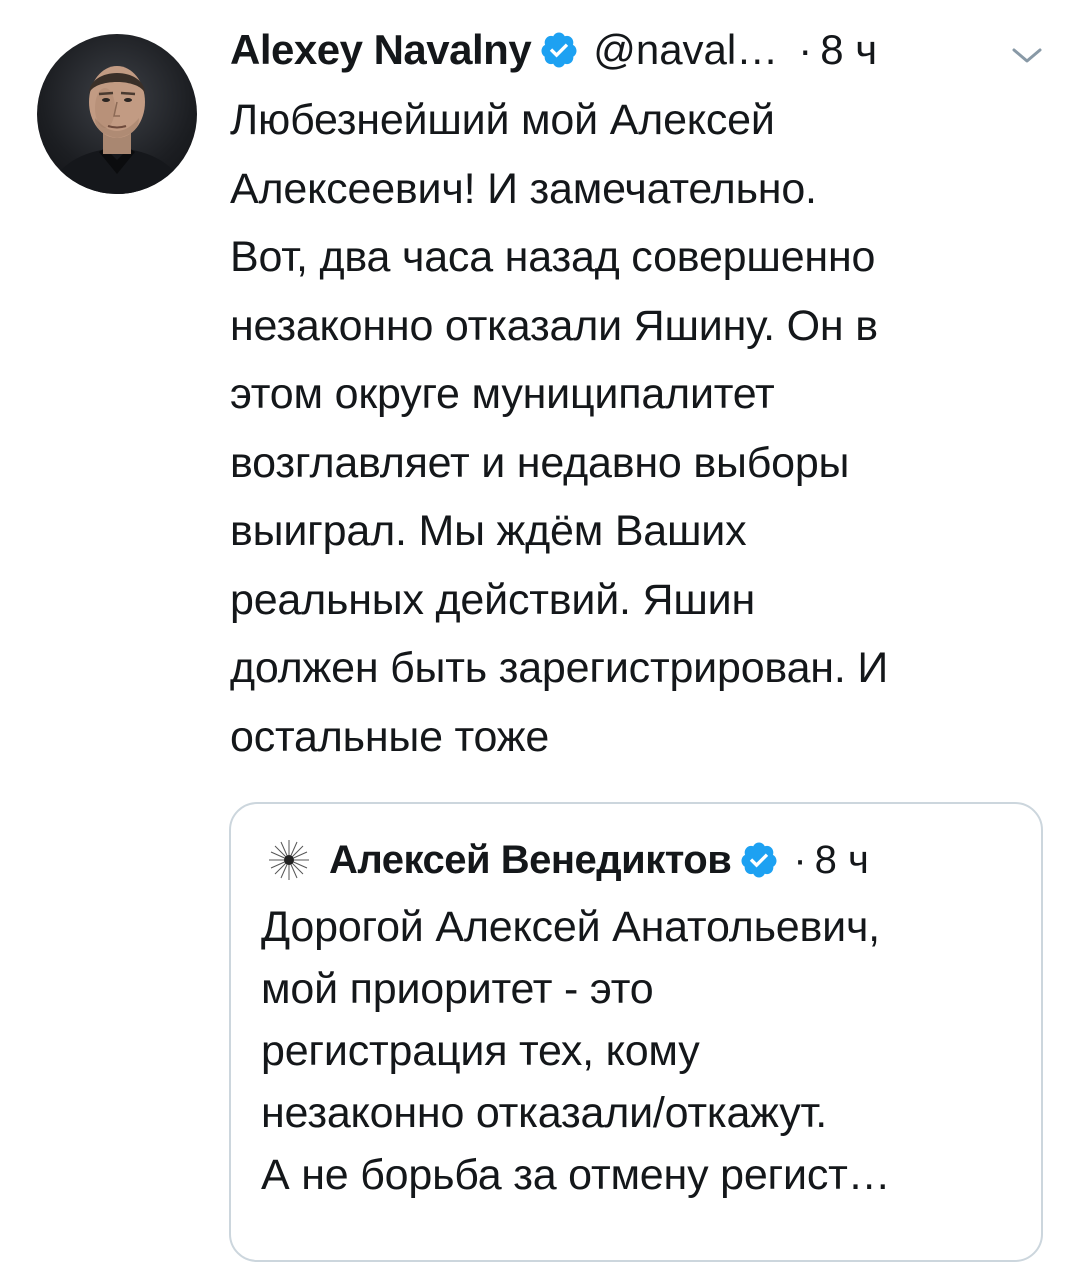 The height and width of the screenshot is (1262, 1080). I want to click on author-avatar, so click(117, 114).